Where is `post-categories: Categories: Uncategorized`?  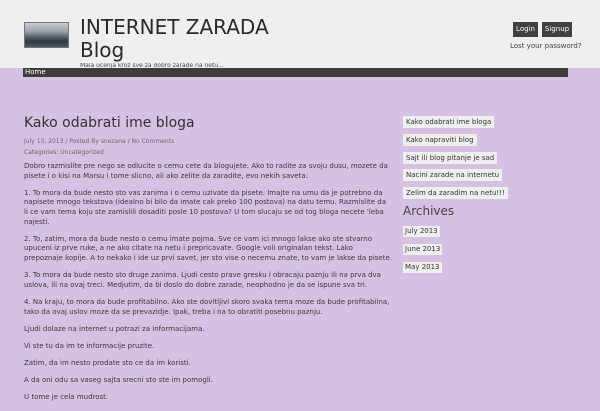 post-categories: Categories: Uncategorized is located at coordinates (64, 152).